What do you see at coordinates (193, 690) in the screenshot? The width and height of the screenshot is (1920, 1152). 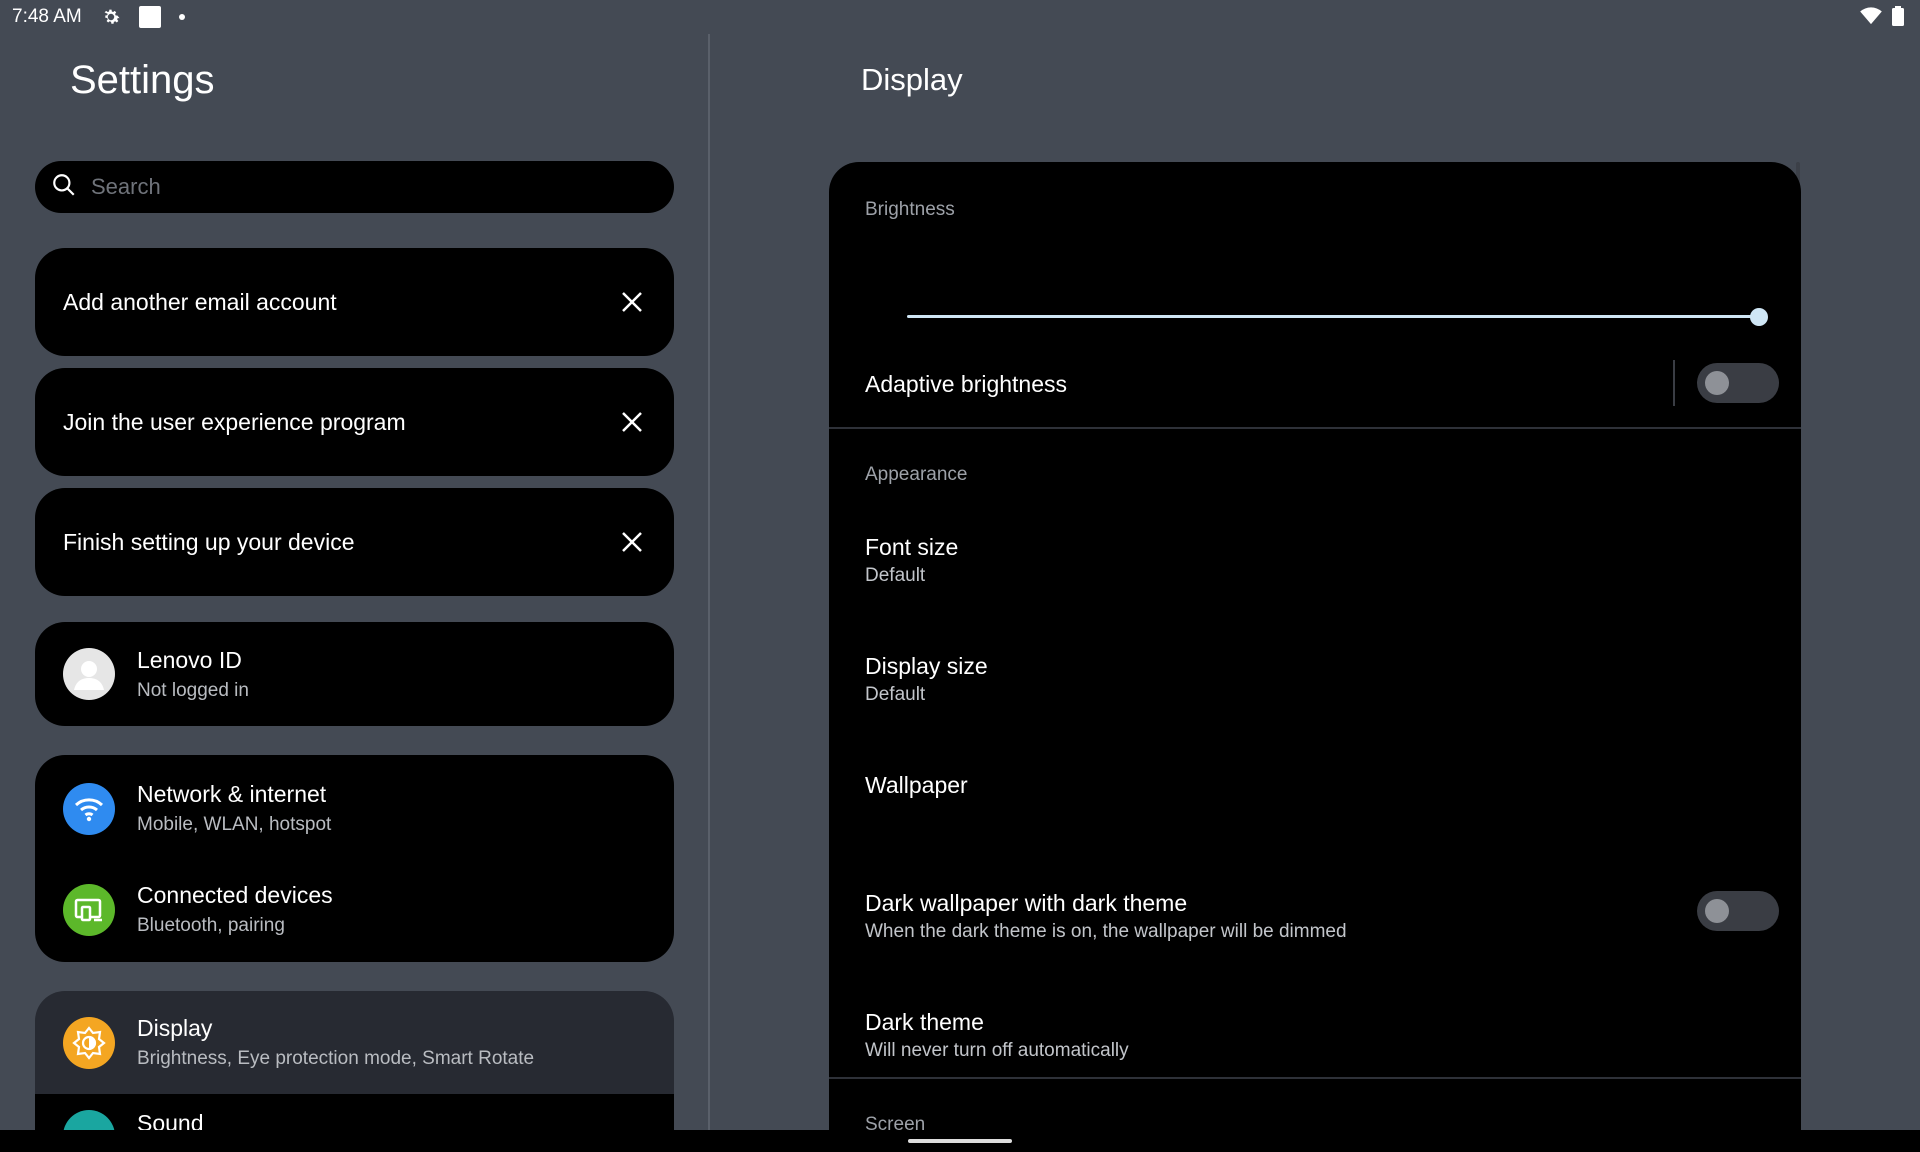 I see `lenovo-id-subtitle: Not logged in` at bounding box center [193, 690].